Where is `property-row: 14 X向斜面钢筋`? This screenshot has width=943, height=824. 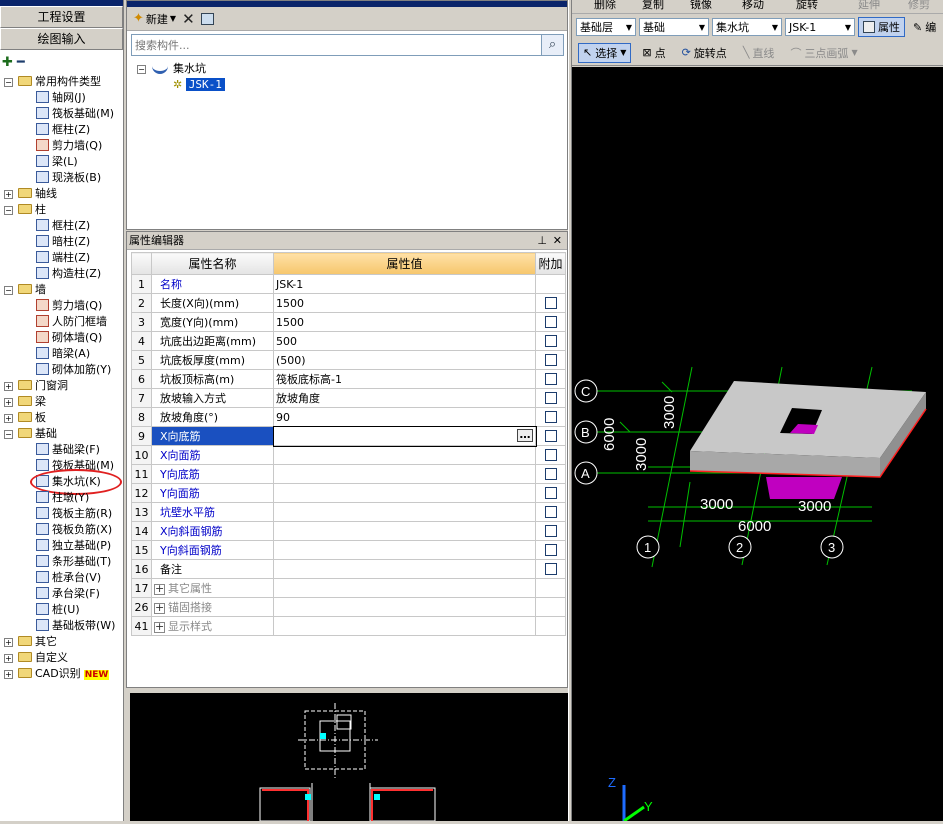 property-row: 14 X向斜面钢筋 is located at coordinates (348, 531).